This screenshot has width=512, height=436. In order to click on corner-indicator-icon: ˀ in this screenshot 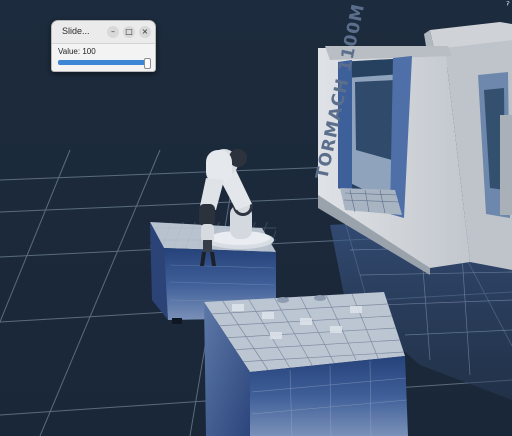, I will do `click(507, 6)`.